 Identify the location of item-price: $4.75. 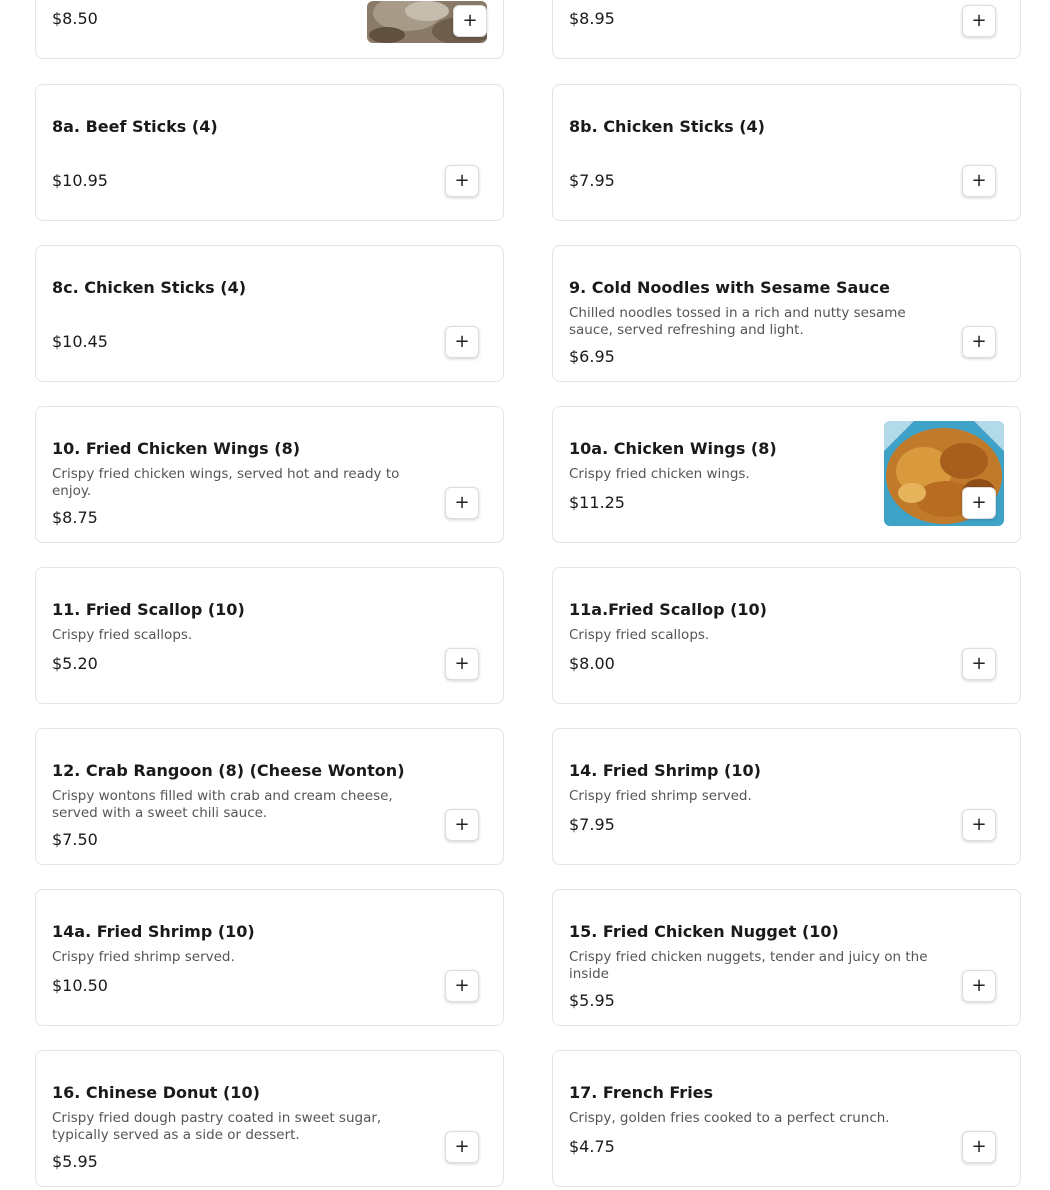
(592, 1146).